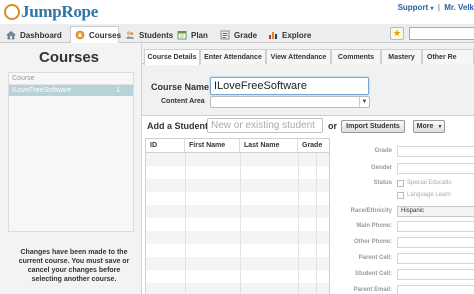  I want to click on nav-item-courses: Courses, so click(96, 34).